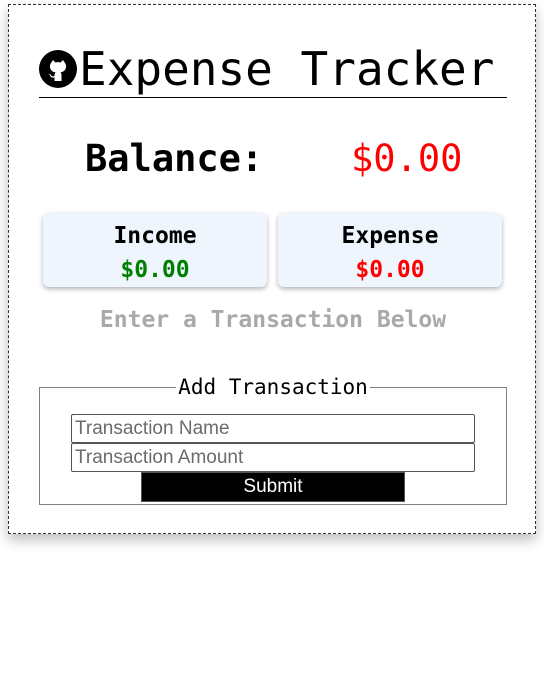  Describe the element at coordinates (390, 250) in the screenshot. I see `expense-card: Expense $0.00` at that location.